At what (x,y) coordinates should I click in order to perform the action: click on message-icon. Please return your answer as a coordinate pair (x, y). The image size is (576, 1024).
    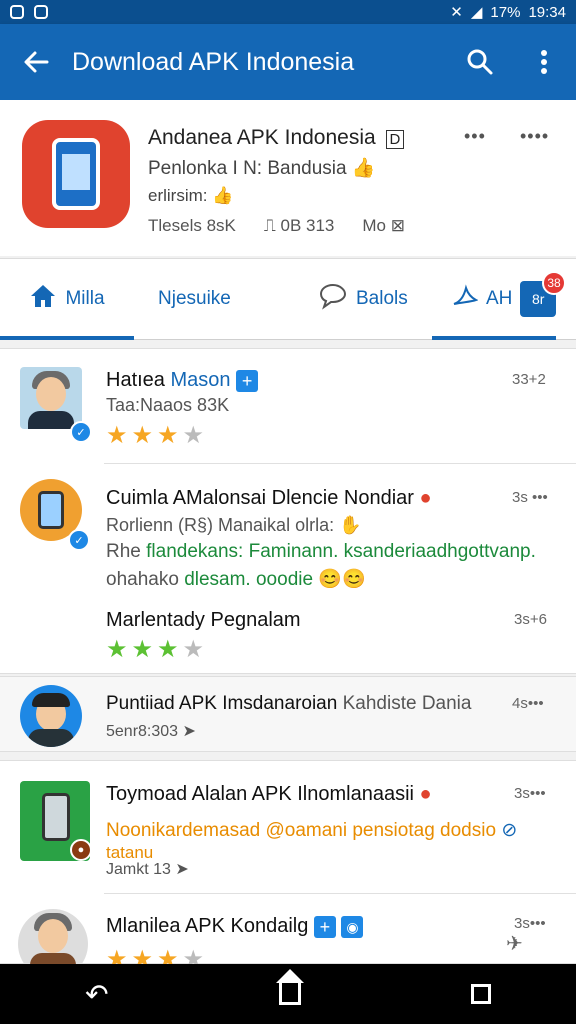
    Looking at the image, I should click on (41, 12).